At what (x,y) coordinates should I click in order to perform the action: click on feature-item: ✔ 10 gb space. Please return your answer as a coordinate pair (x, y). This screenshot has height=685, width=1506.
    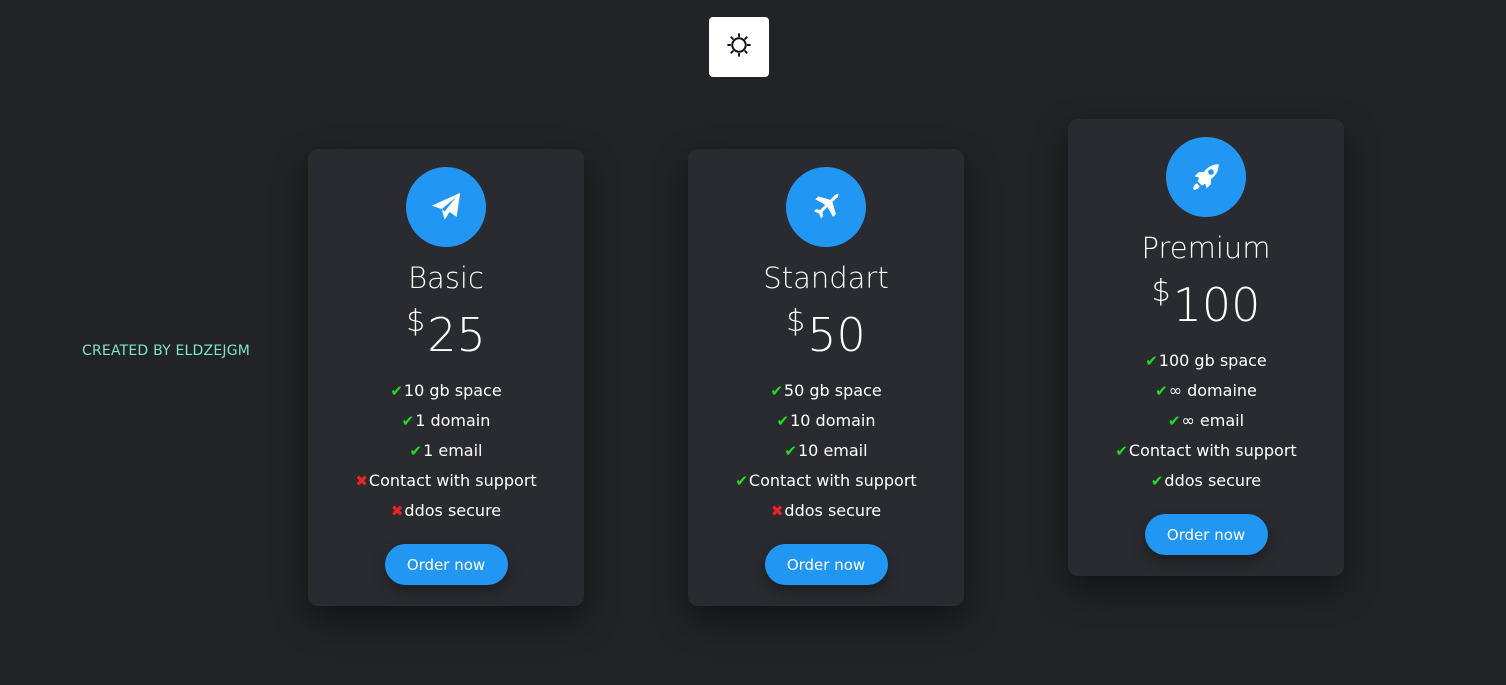
    Looking at the image, I should click on (445, 391).